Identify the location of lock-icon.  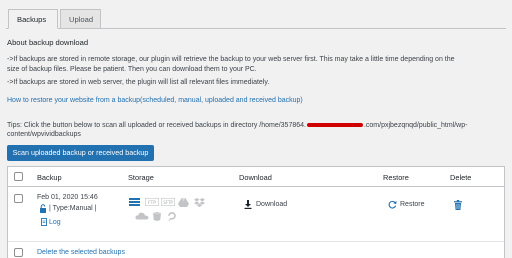
(43, 208).